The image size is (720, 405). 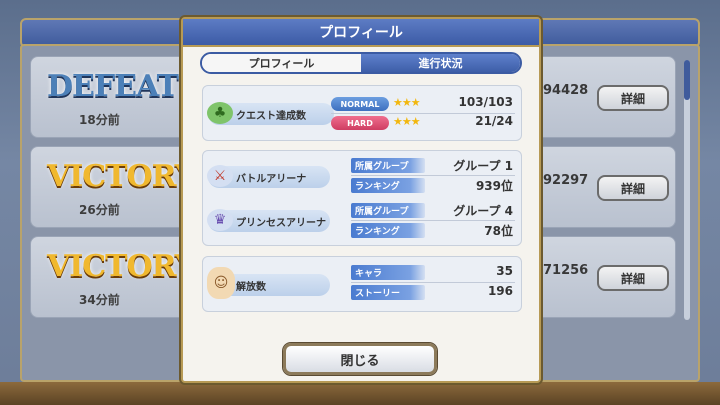 What do you see at coordinates (360, 359) in the screenshot?
I see `close-button: 閉じる` at bounding box center [360, 359].